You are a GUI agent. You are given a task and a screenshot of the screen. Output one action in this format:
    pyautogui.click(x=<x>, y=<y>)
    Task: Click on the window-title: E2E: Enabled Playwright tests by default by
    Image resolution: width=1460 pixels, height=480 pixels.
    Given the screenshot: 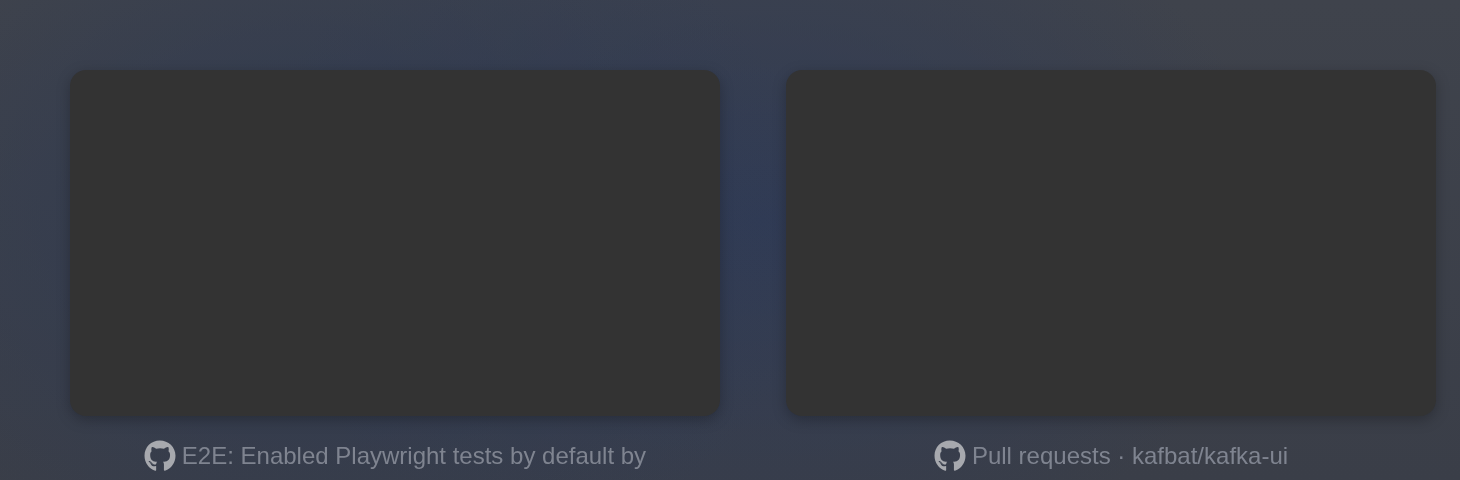 What is the action you would take?
    pyautogui.click(x=414, y=456)
    